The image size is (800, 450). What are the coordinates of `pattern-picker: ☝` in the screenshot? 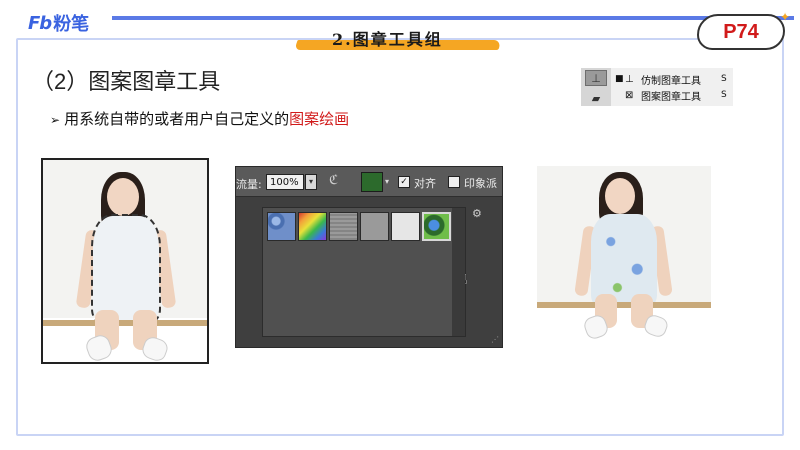 It's located at (365, 272).